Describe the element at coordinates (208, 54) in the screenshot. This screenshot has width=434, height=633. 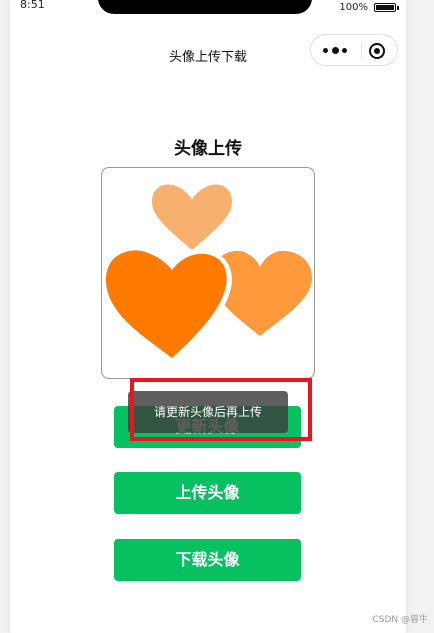
I see `navigation-bar: 头像上传下载` at that location.